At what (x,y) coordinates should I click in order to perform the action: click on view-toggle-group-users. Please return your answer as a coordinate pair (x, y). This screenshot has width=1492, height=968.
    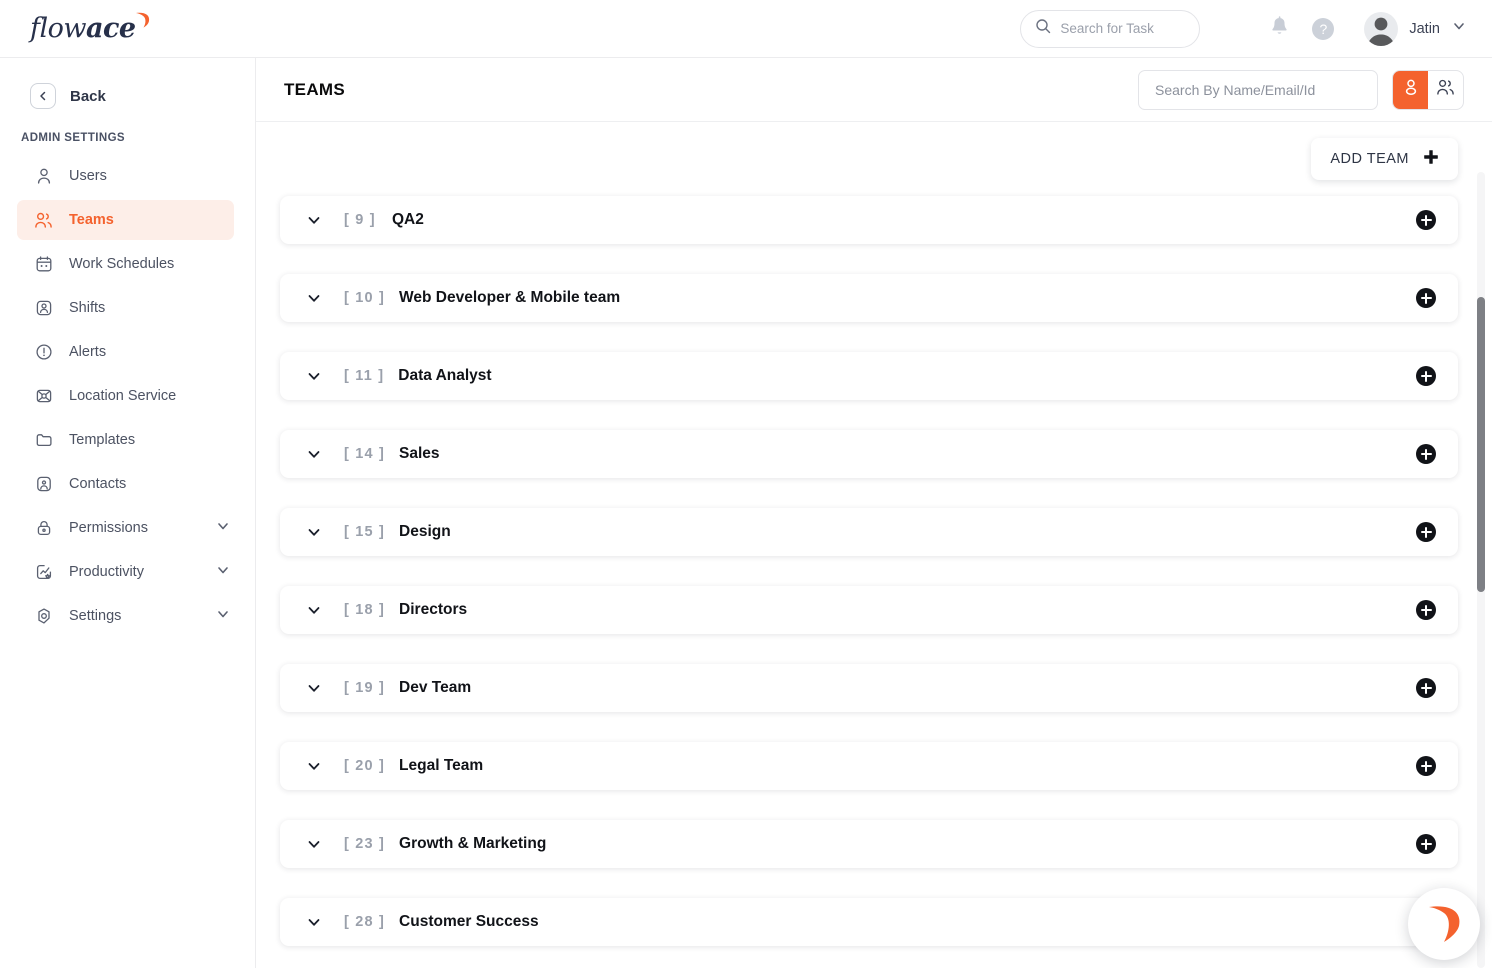
    Looking at the image, I should click on (1445, 90).